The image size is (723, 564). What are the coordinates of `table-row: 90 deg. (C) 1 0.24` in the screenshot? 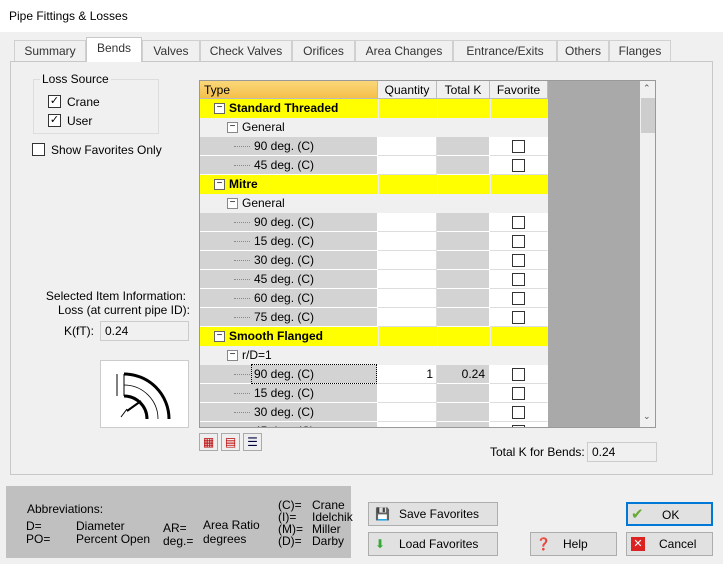 It's located at (374, 374).